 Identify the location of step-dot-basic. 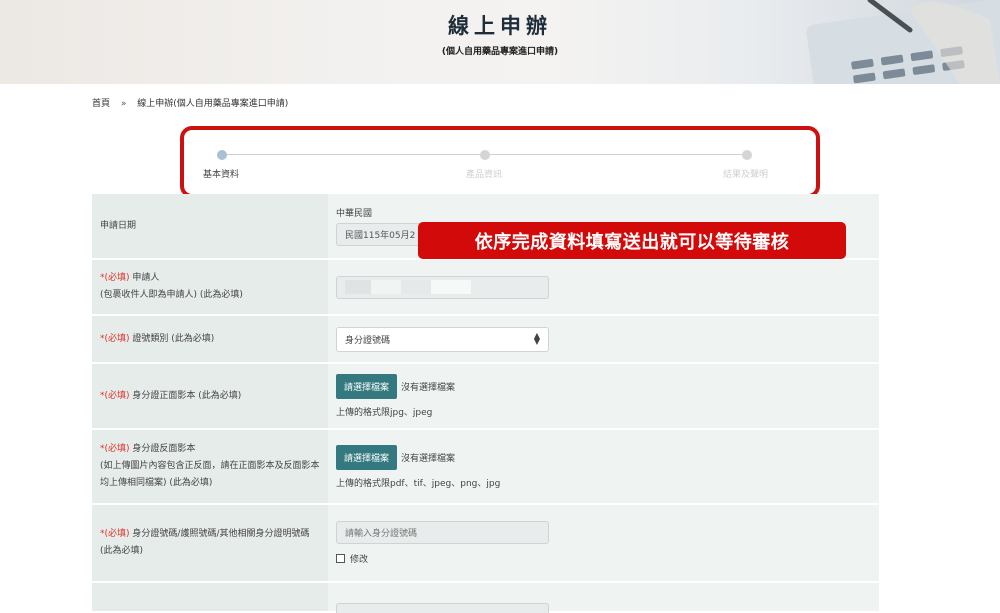
(222, 155).